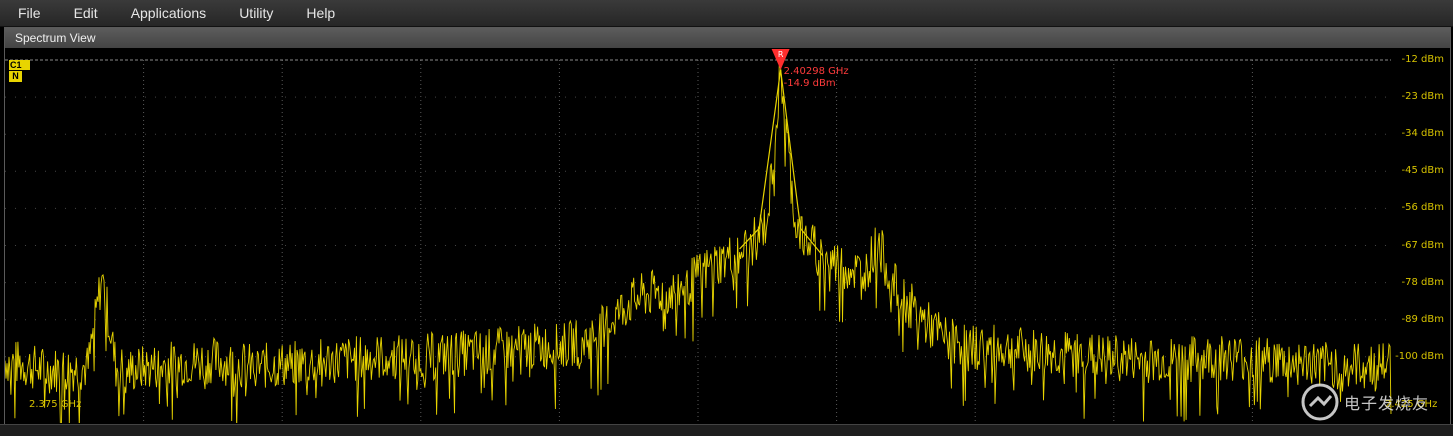 The image size is (1453, 436). Describe the element at coordinates (1422, 208) in the screenshot. I see `y-tick-label: -56 dBm` at that location.